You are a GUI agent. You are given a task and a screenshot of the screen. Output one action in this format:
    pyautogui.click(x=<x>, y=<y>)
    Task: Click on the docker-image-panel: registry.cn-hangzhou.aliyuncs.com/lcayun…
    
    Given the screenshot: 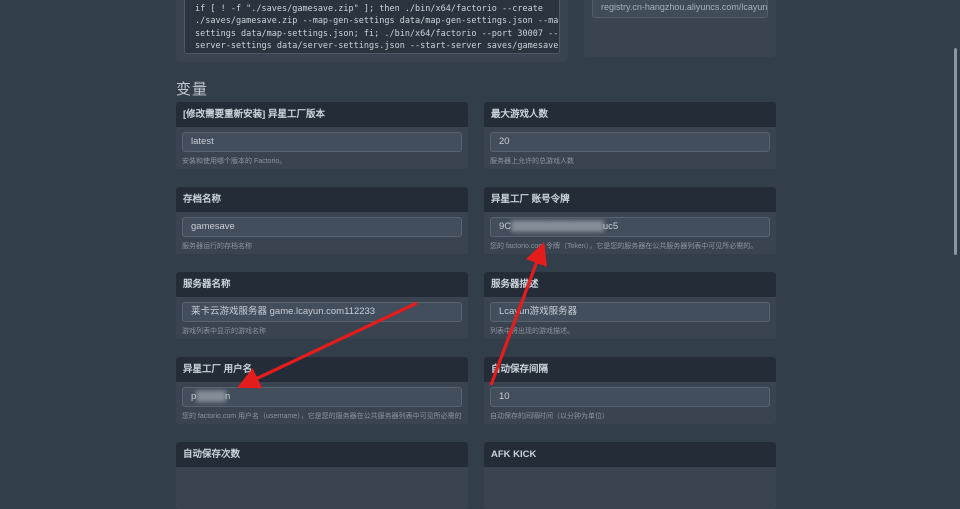 What is the action you would take?
    pyautogui.click(x=680, y=28)
    